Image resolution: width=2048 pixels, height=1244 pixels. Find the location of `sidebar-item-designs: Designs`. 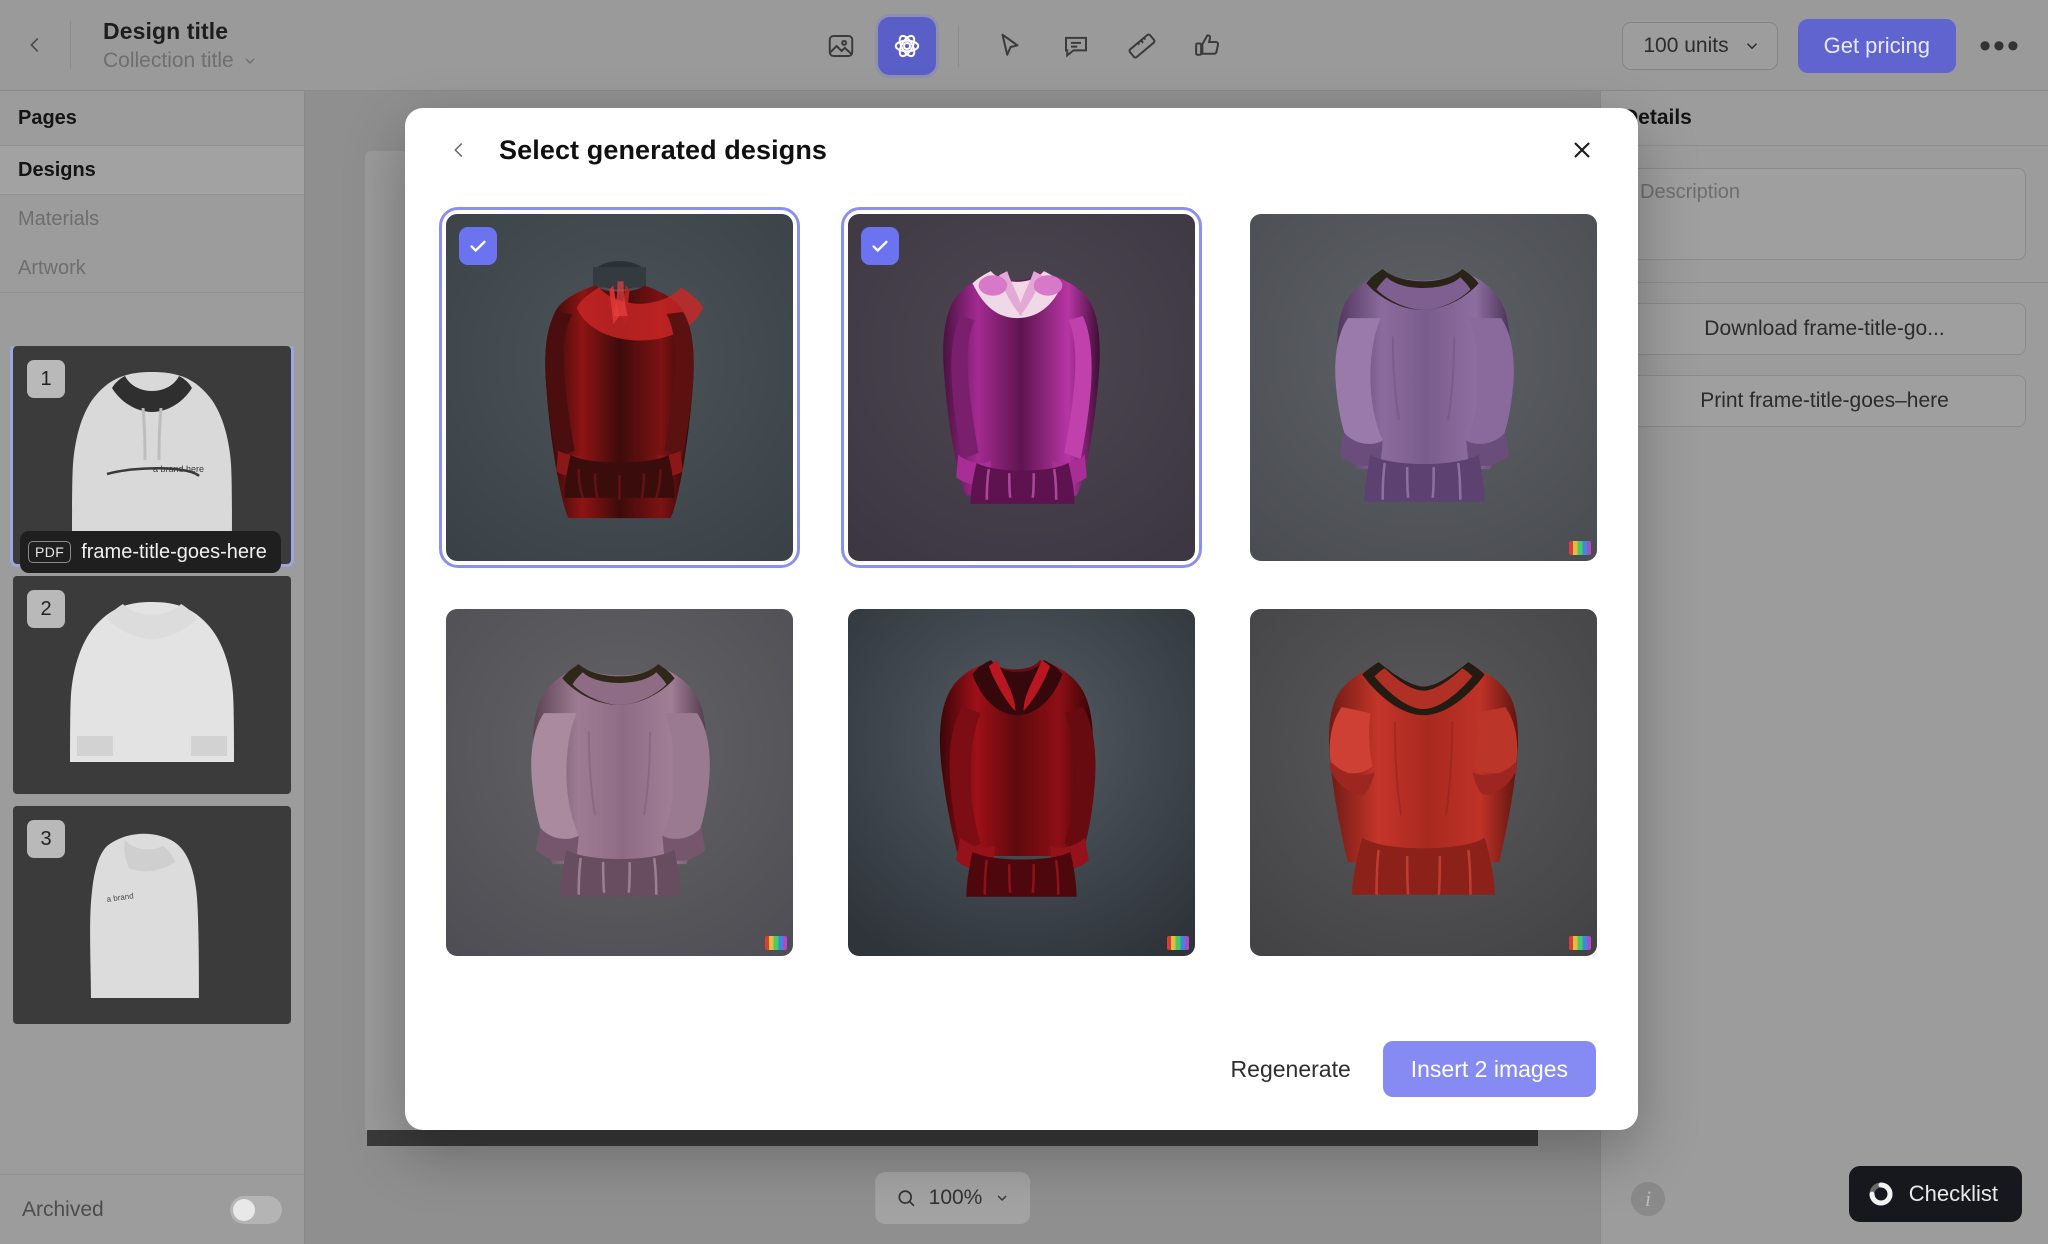

sidebar-item-designs: Designs is located at coordinates (152, 170).